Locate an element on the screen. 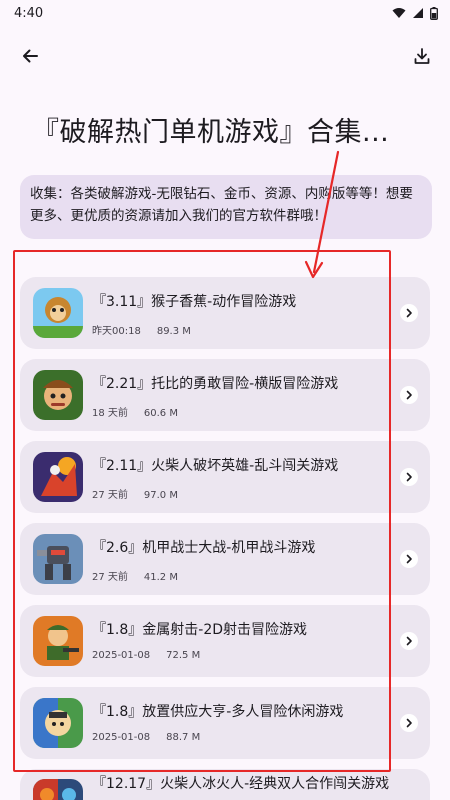 The image size is (450, 800). item-size: 97.0 M is located at coordinates (160, 495).